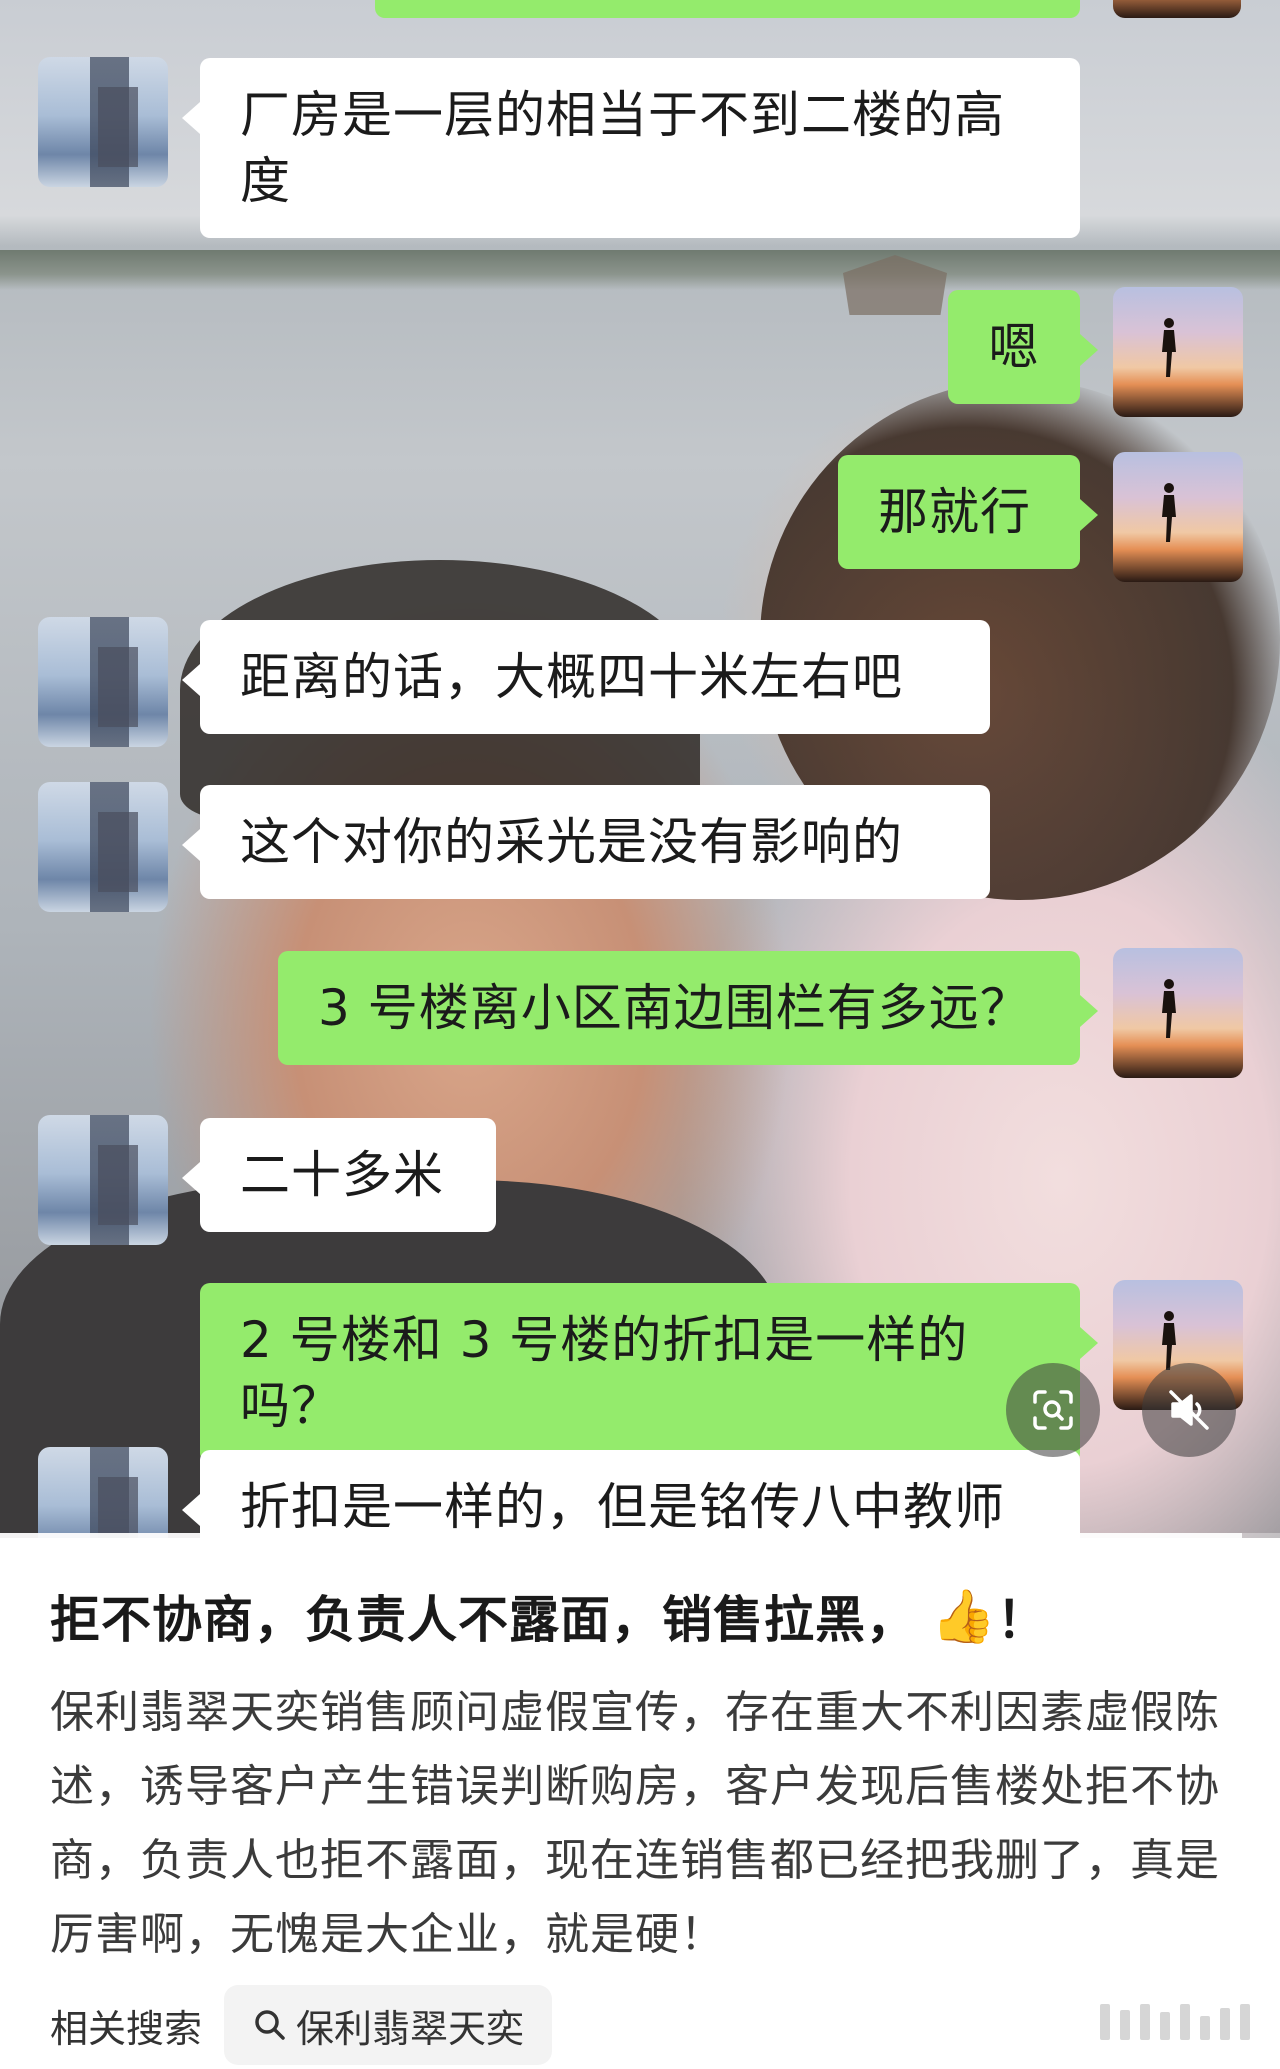 This screenshot has height=2069, width=1280. What do you see at coordinates (621, 1535) in the screenshot?
I see `video-progress-fill` at bounding box center [621, 1535].